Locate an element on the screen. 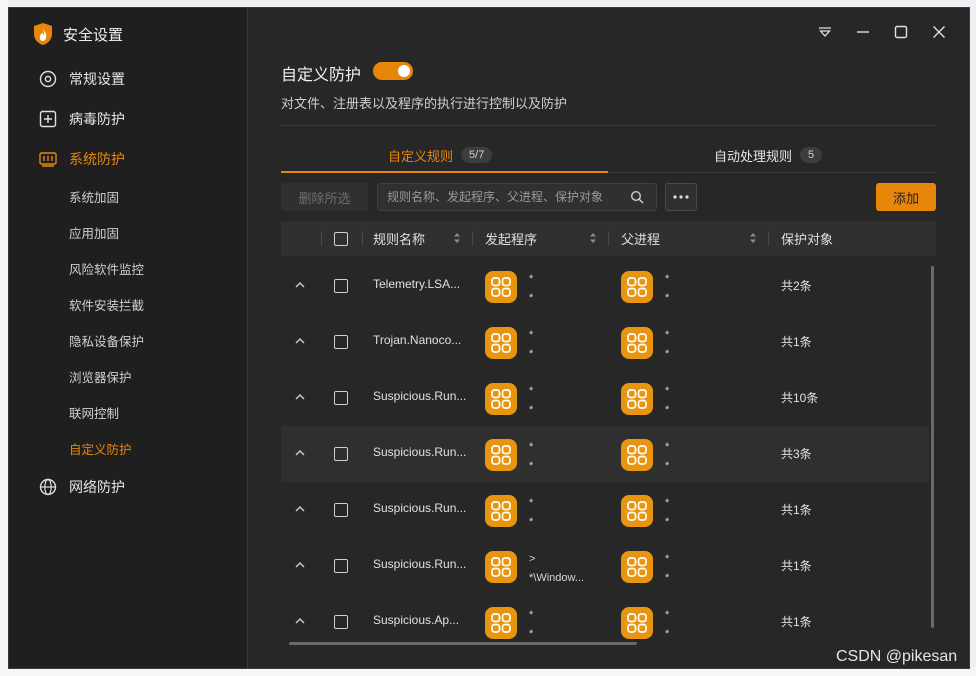 The width and height of the screenshot is (976, 676). tab-count-badge: 5 is located at coordinates (811, 155).